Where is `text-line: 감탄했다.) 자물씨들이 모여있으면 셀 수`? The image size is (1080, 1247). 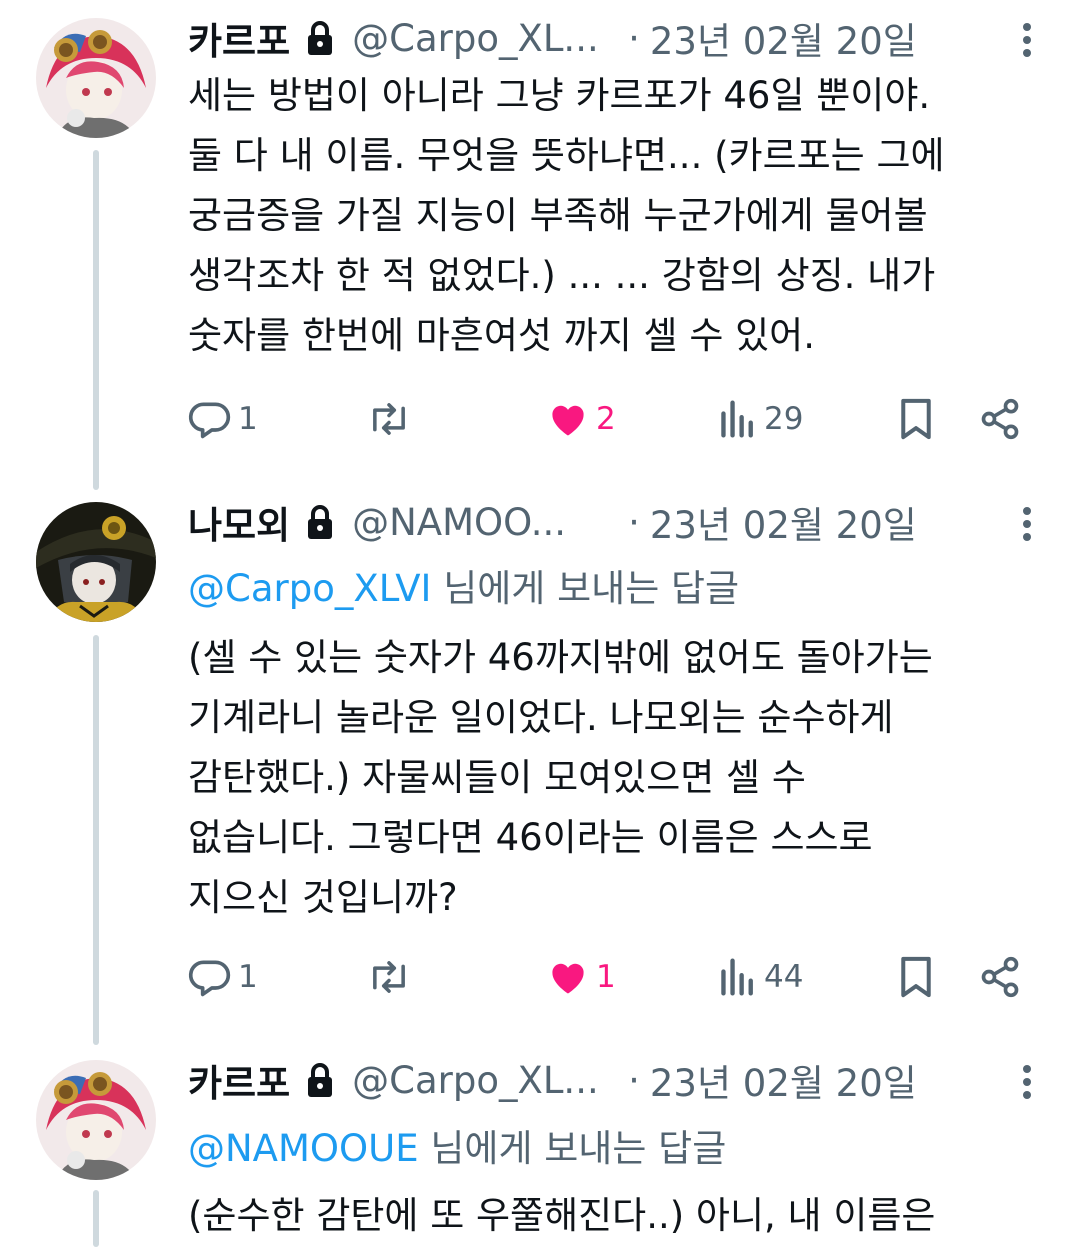 text-line: 감탄했다.) 자물씨들이 모여있으면 셀 수 is located at coordinates (497, 777).